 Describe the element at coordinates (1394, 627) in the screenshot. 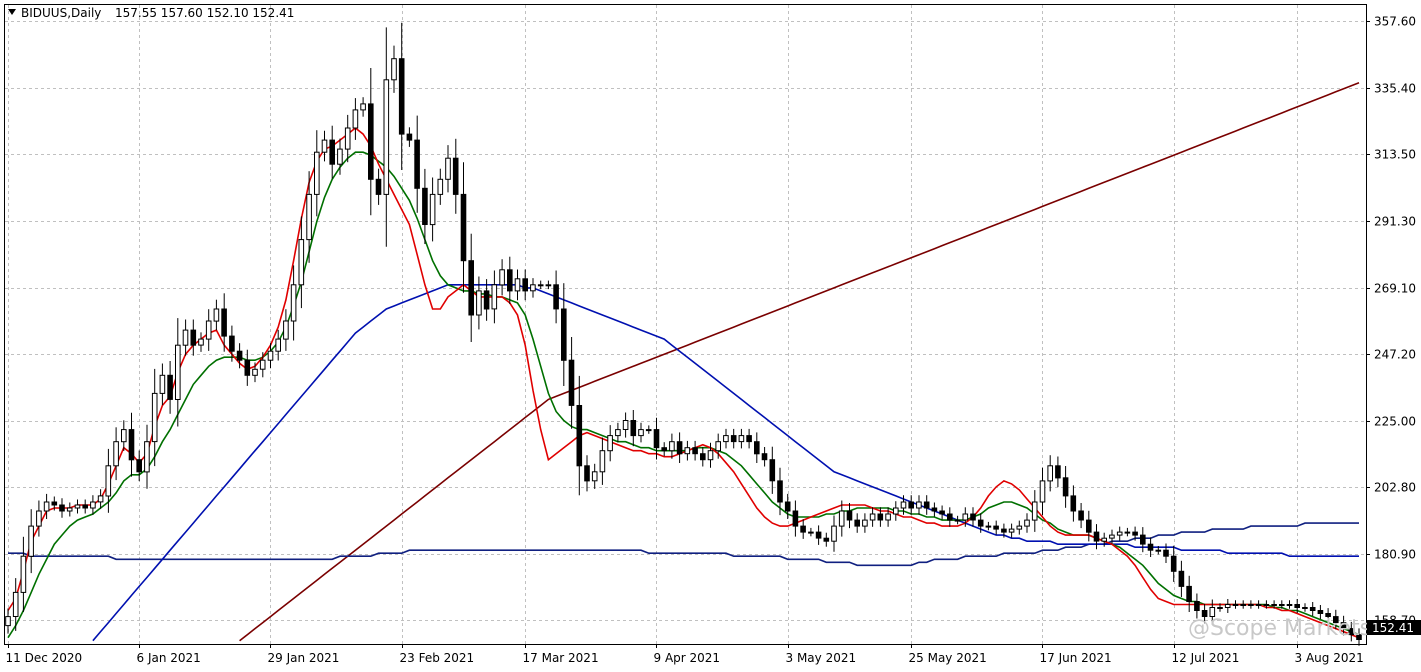

I see `price-badge: 152.41` at that location.